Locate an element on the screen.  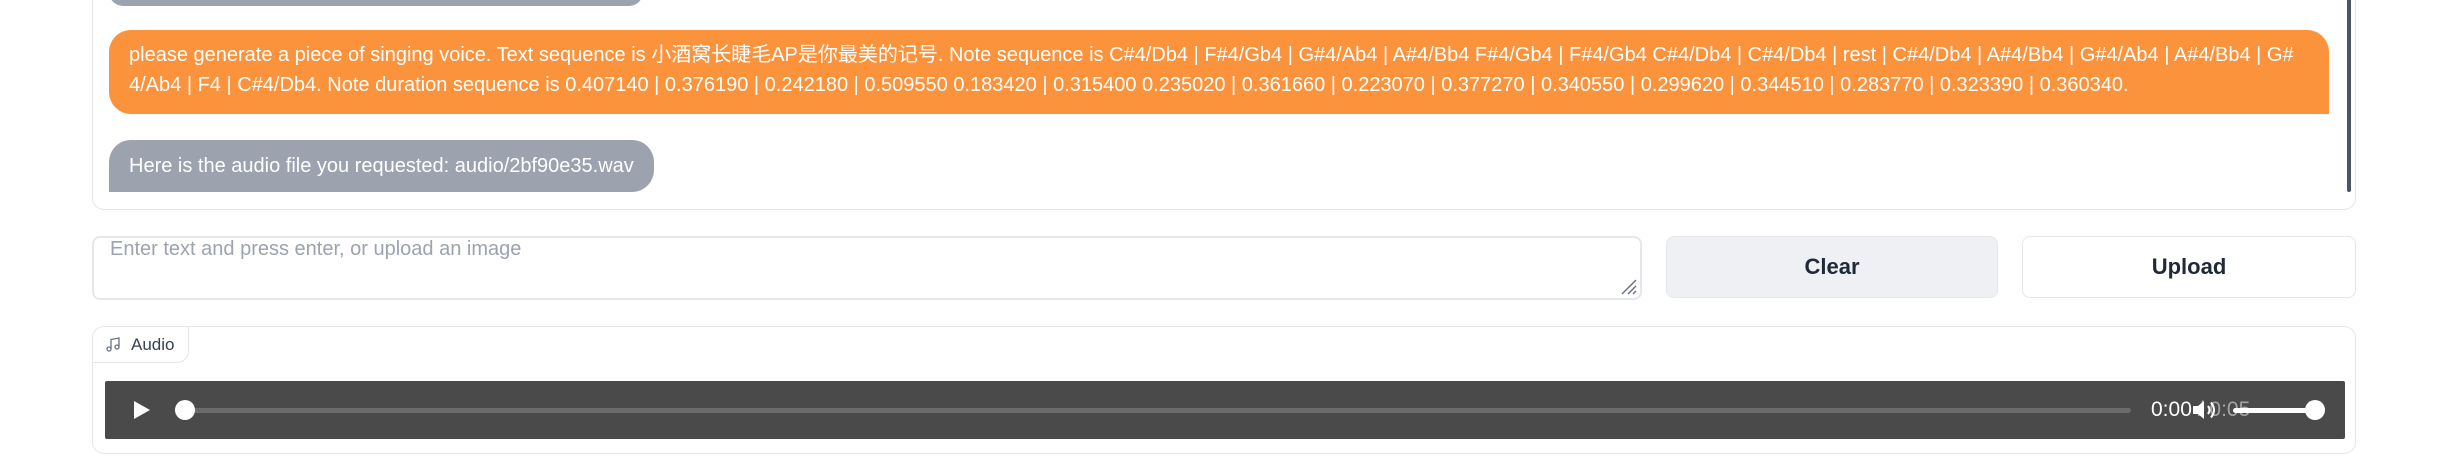
volume-thumb is located at coordinates (2315, 410).